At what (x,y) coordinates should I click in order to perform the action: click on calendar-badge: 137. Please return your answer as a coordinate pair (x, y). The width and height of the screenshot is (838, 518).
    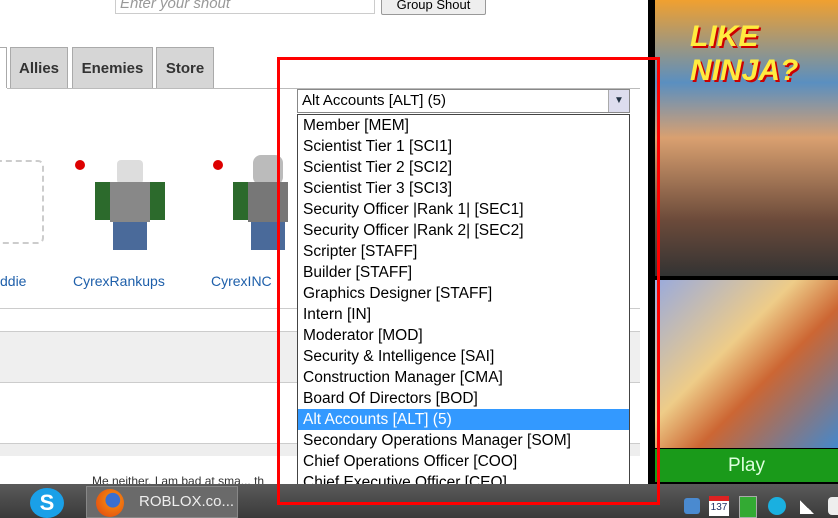
    Looking at the image, I should click on (719, 507).